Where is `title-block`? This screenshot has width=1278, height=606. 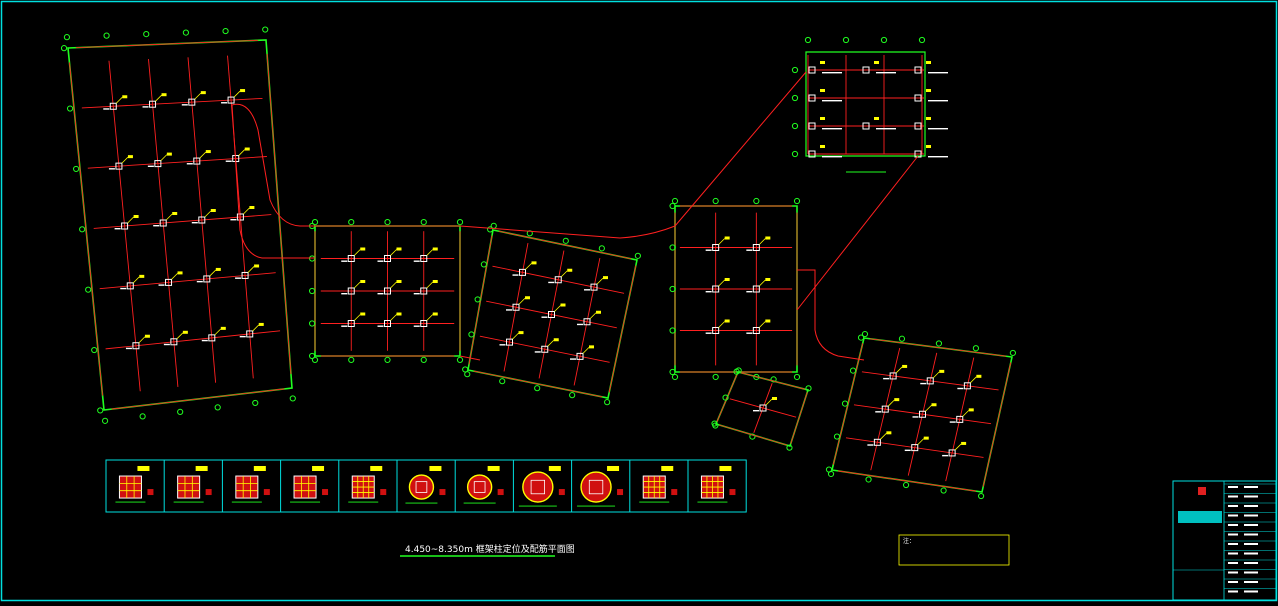
title-block is located at coordinates (1224, 540).